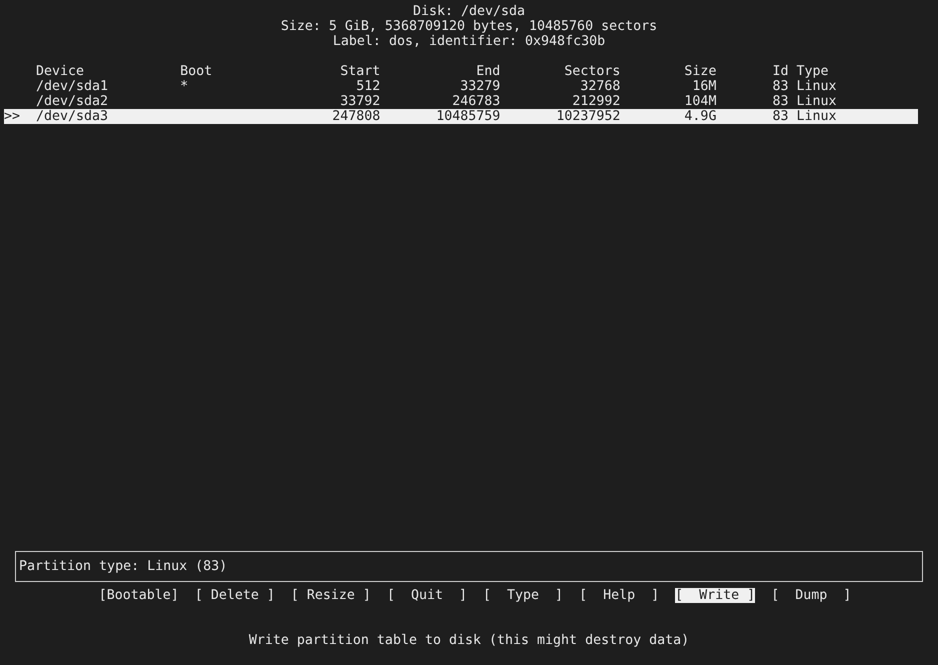 This screenshot has width=938, height=665. What do you see at coordinates (184, 86) in the screenshot?
I see `boot-cell: *` at bounding box center [184, 86].